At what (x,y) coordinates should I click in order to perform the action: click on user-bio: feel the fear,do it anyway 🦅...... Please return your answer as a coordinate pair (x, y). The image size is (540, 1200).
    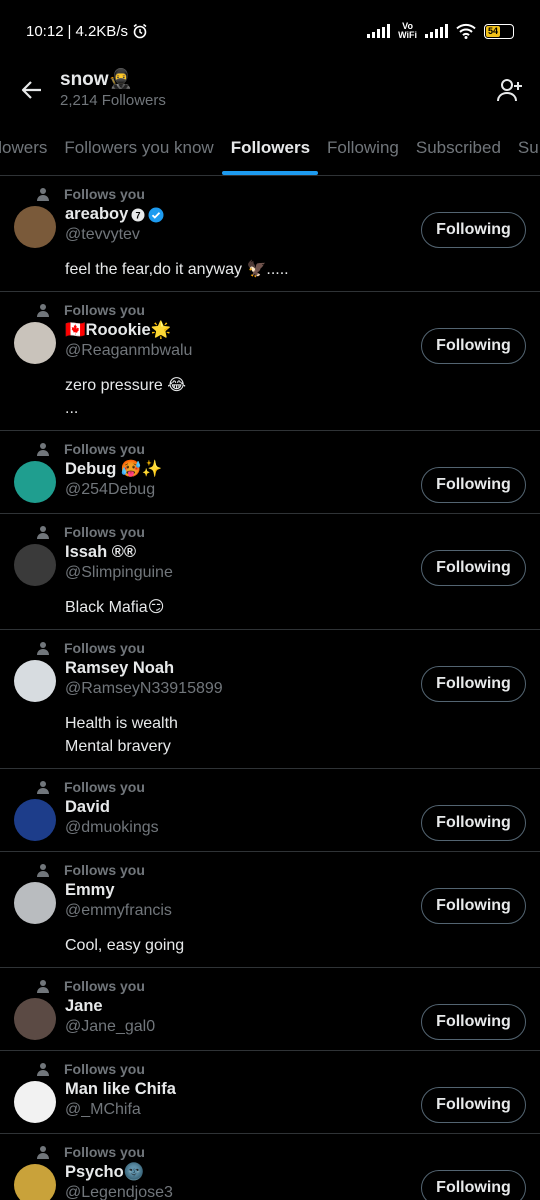
    Looking at the image, I should click on (177, 269).